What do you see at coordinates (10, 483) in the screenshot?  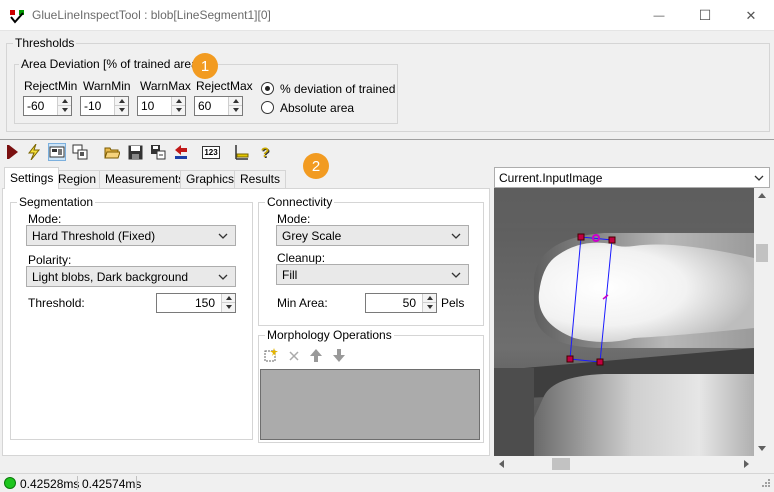 I see `status-ok-icon` at bounding box center [10, 483].